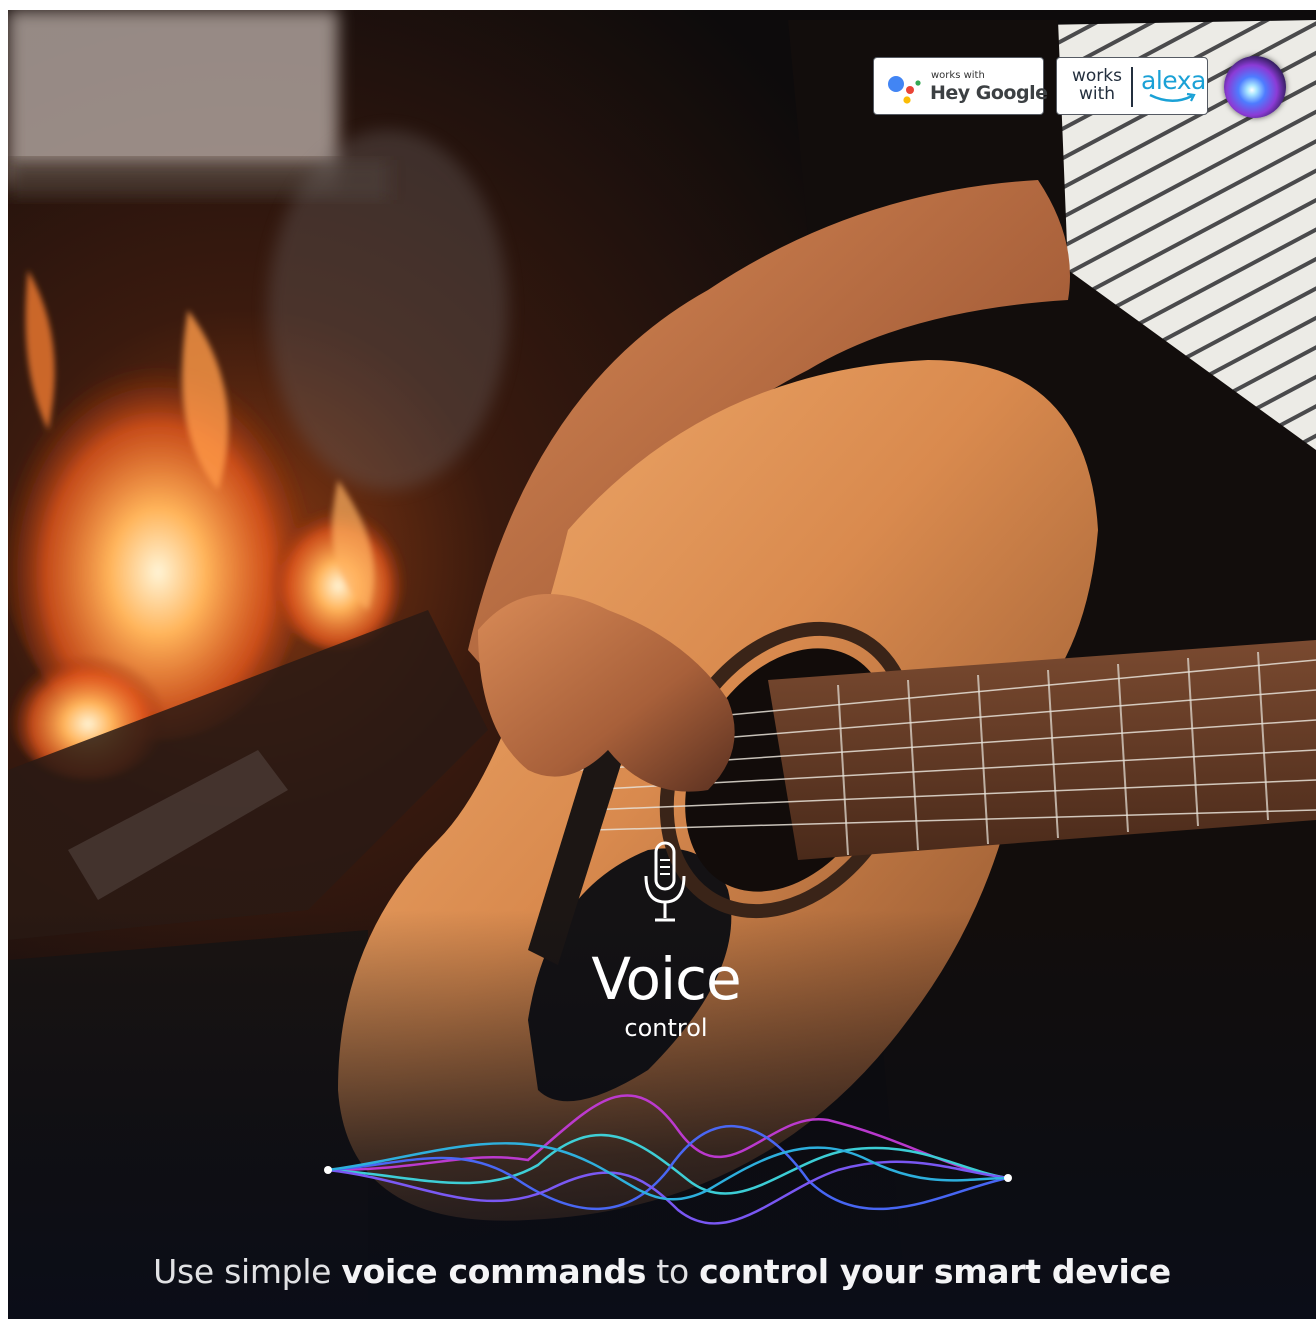 The width and height of the screenshot is (1316, 1319). What do you see at coordinates (1172, 97) in the screenshot?
I see `alexa-smile-icon` at bounding box center [1172, 97].